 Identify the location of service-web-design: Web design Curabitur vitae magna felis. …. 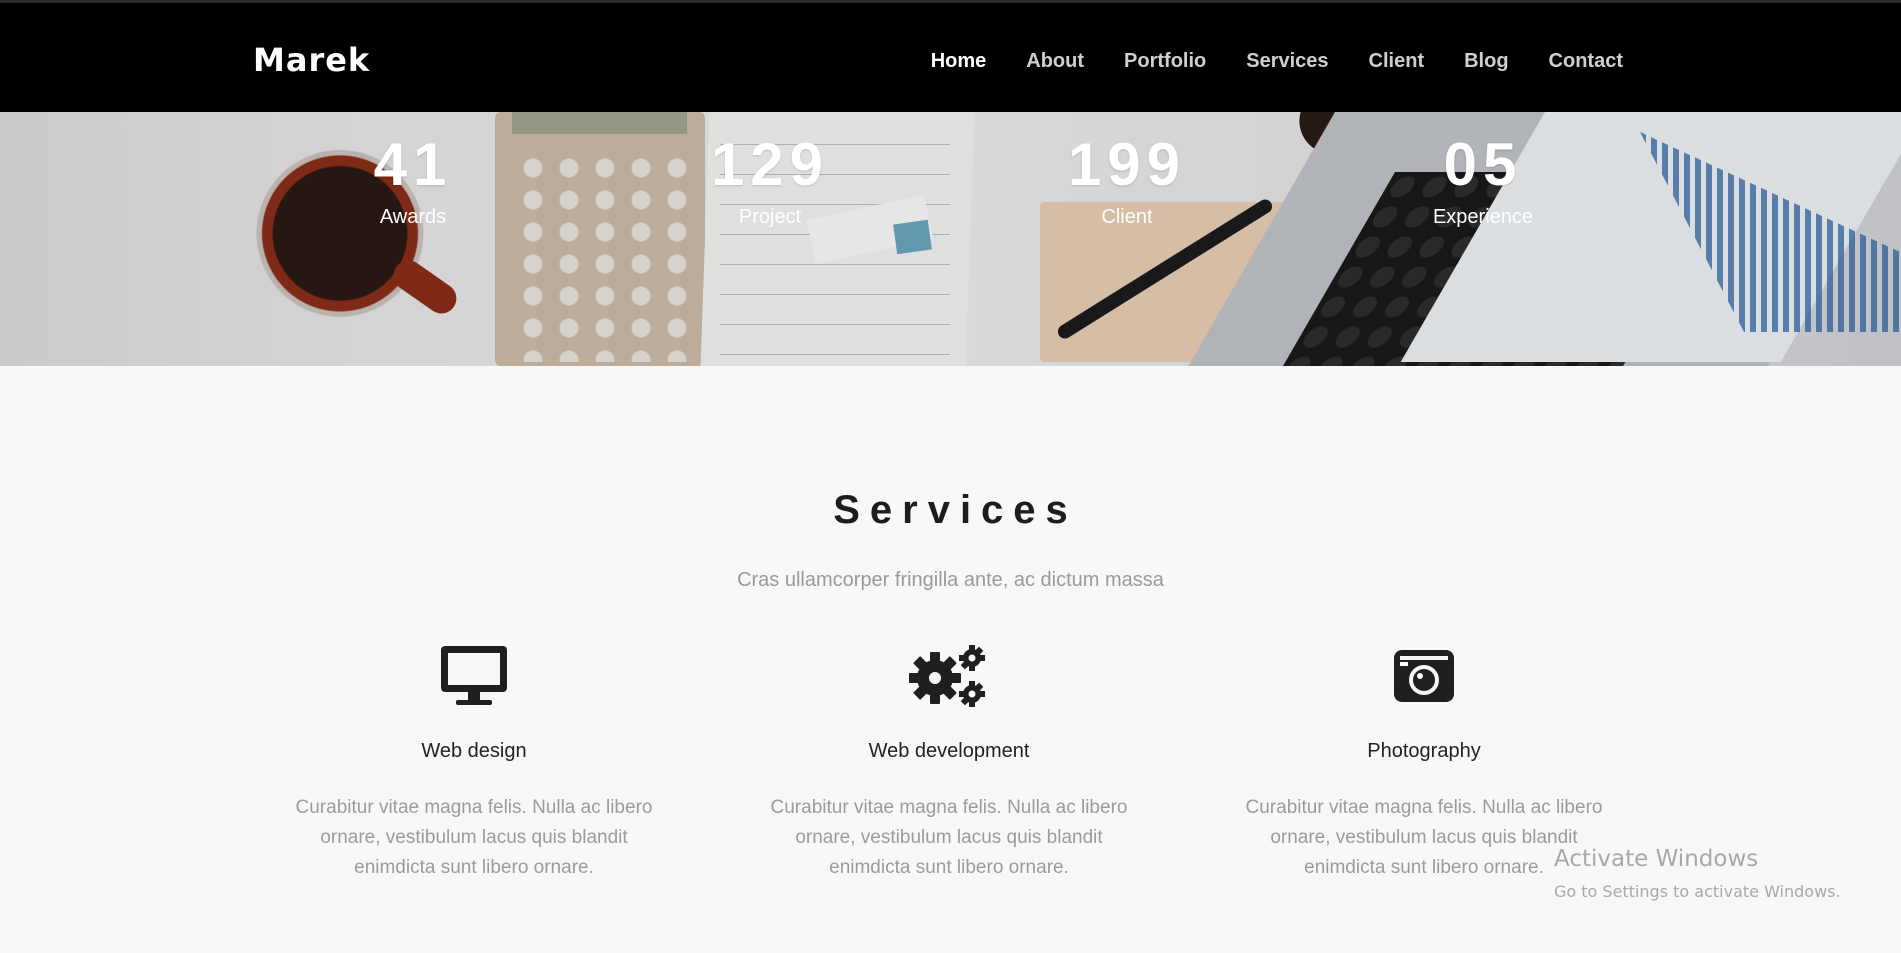
(474, 761).